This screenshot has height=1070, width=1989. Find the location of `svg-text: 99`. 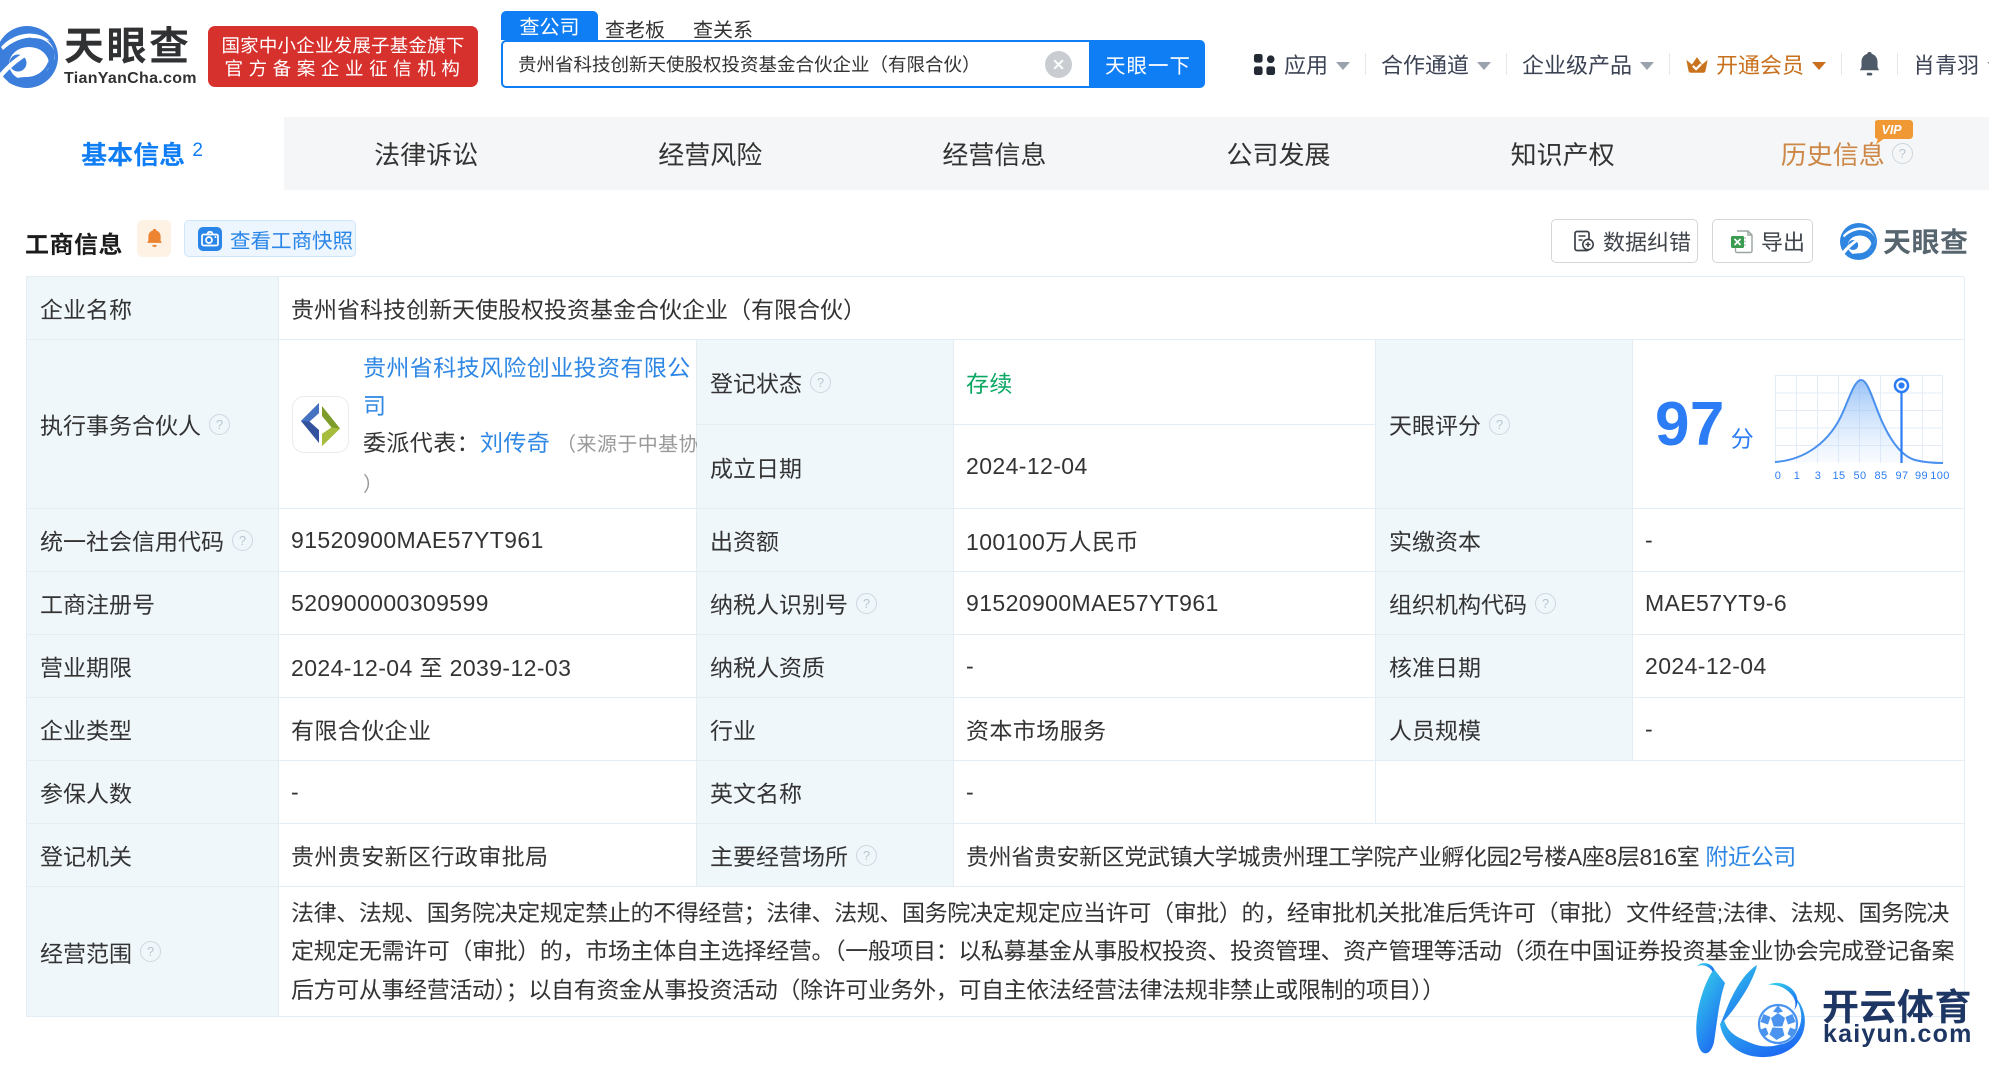

svg-text: 99 is located at coordinates (1921, 476).